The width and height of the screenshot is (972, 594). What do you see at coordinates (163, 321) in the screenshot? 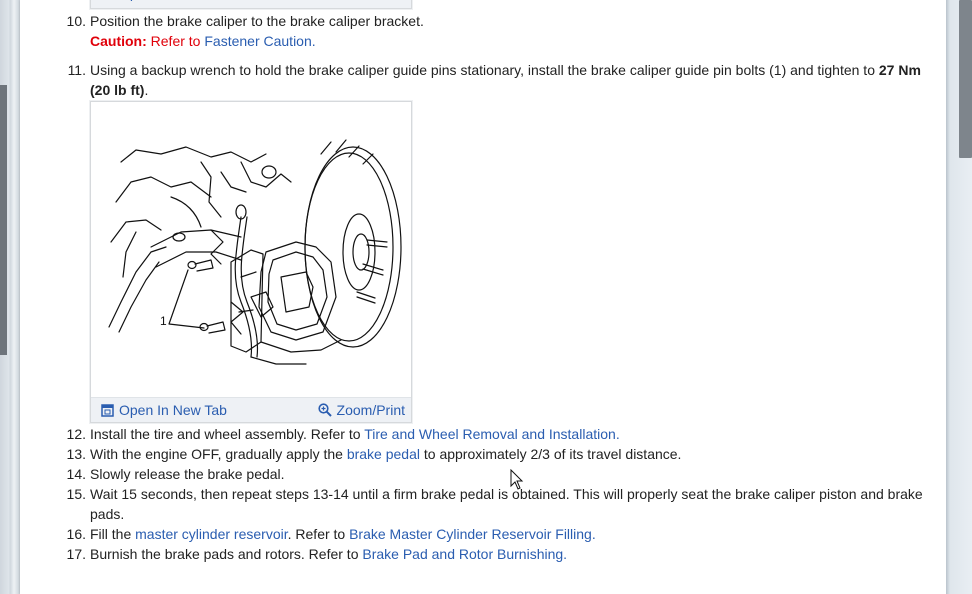
I see `callout-label-1: 1` at bounding box center [163, 321].